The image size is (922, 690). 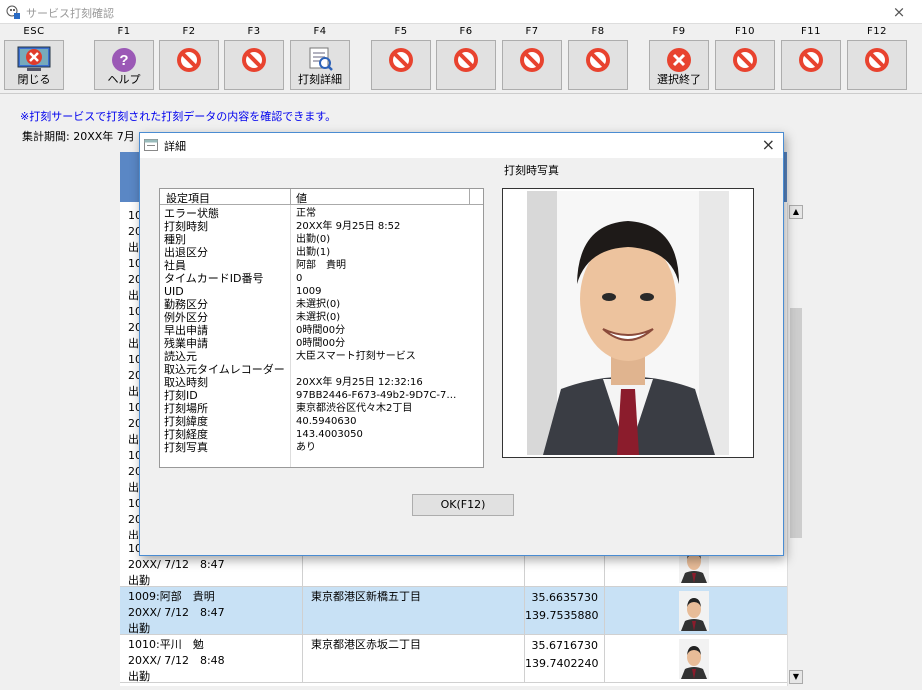 I want to click on fkey-label: F6, so click(x=466, y=31).